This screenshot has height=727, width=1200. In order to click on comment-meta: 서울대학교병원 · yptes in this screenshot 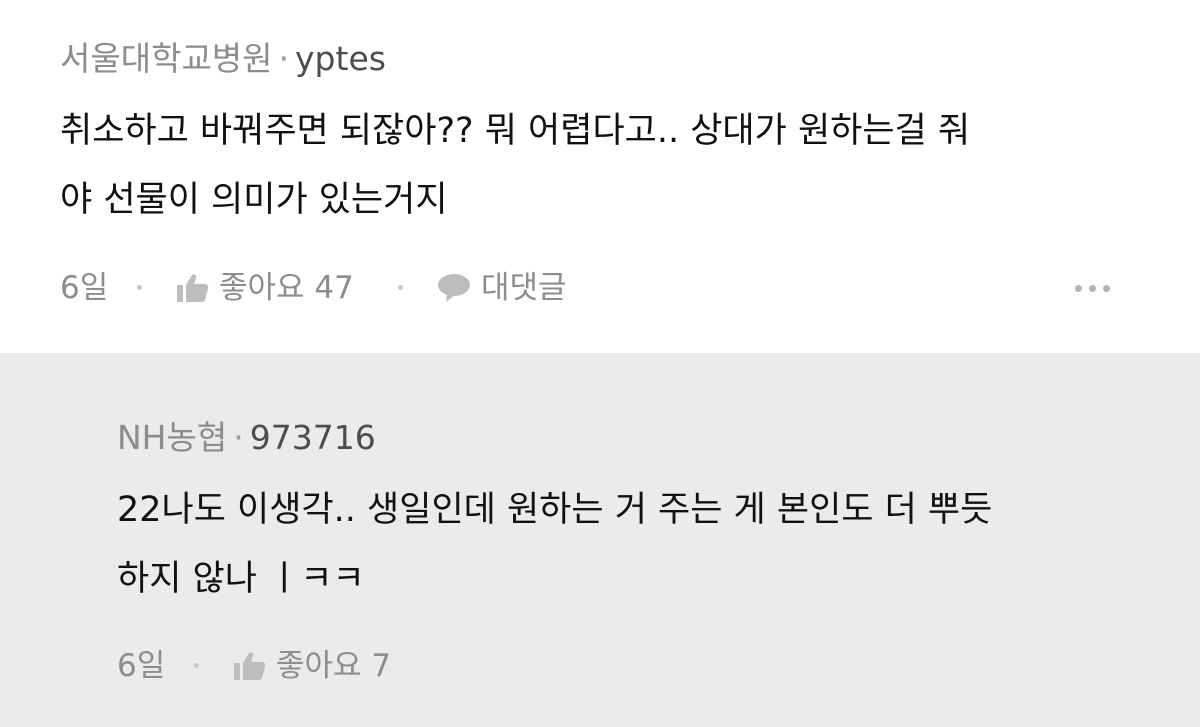, I will do `click(223, 59)`.